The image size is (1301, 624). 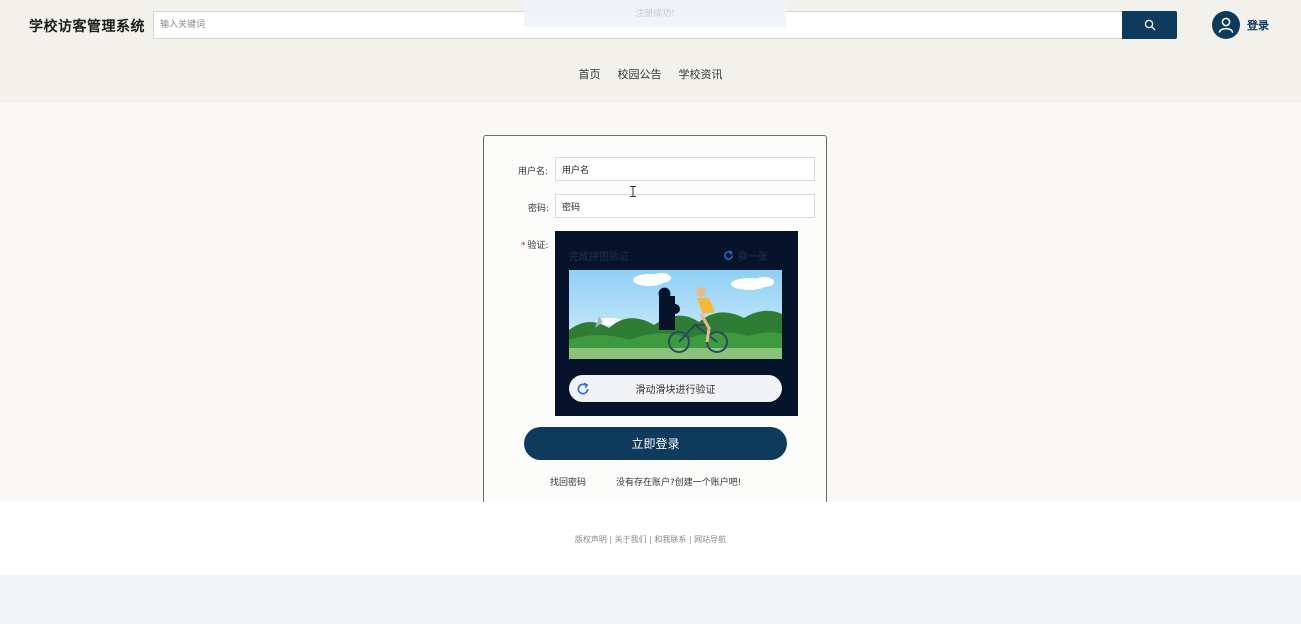 What do you see at coordinates (538, 246) in the screenshot?
I see `verify-label-text: 验证:` at bounding box center [538, 246].